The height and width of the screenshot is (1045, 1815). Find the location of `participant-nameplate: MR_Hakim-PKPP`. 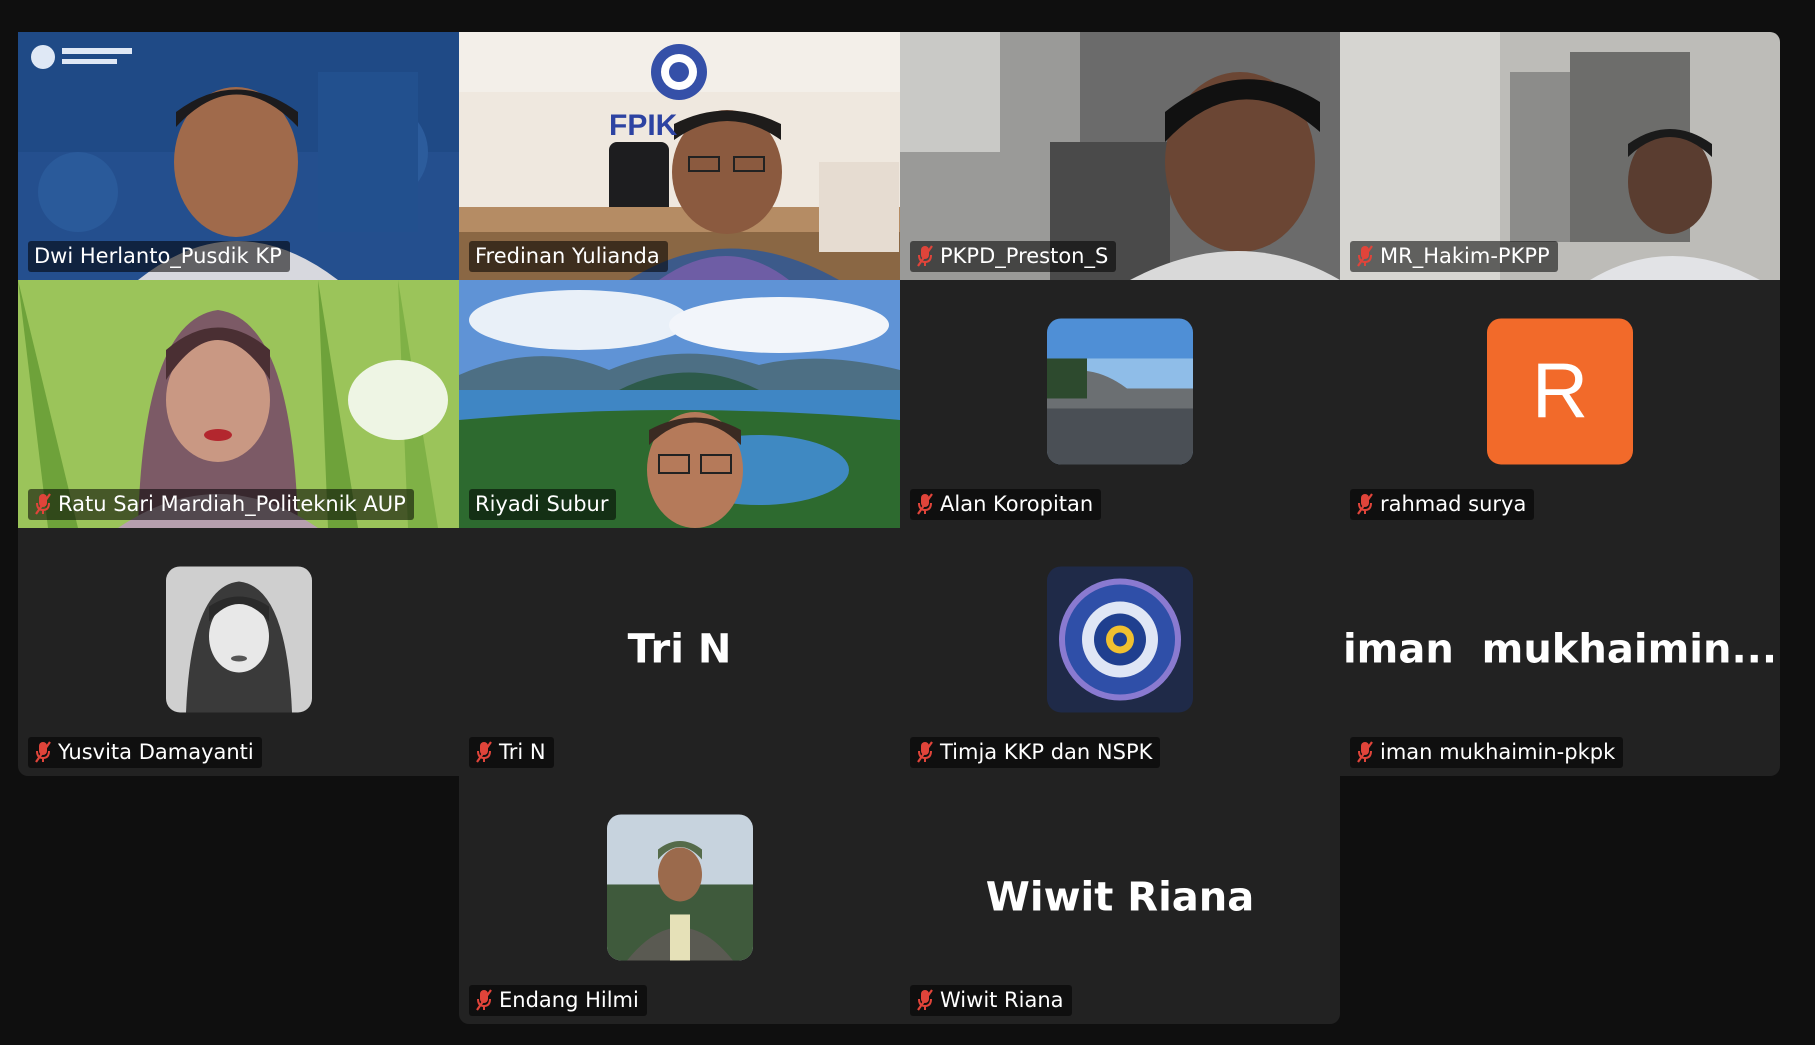

participant-nameplate: MR_Hakim-PKPP is located at coordinates (1454, 256).